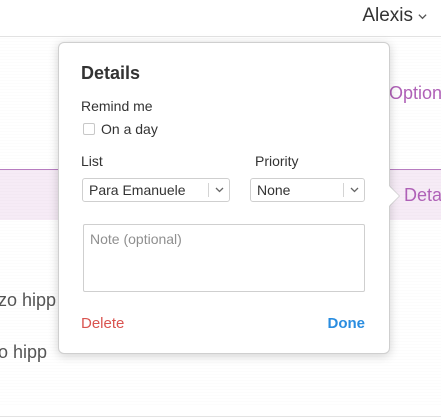  Describe the element at coordinates (415, 93) in the screenshot. I see `list-item-option-text: Option` at that location.